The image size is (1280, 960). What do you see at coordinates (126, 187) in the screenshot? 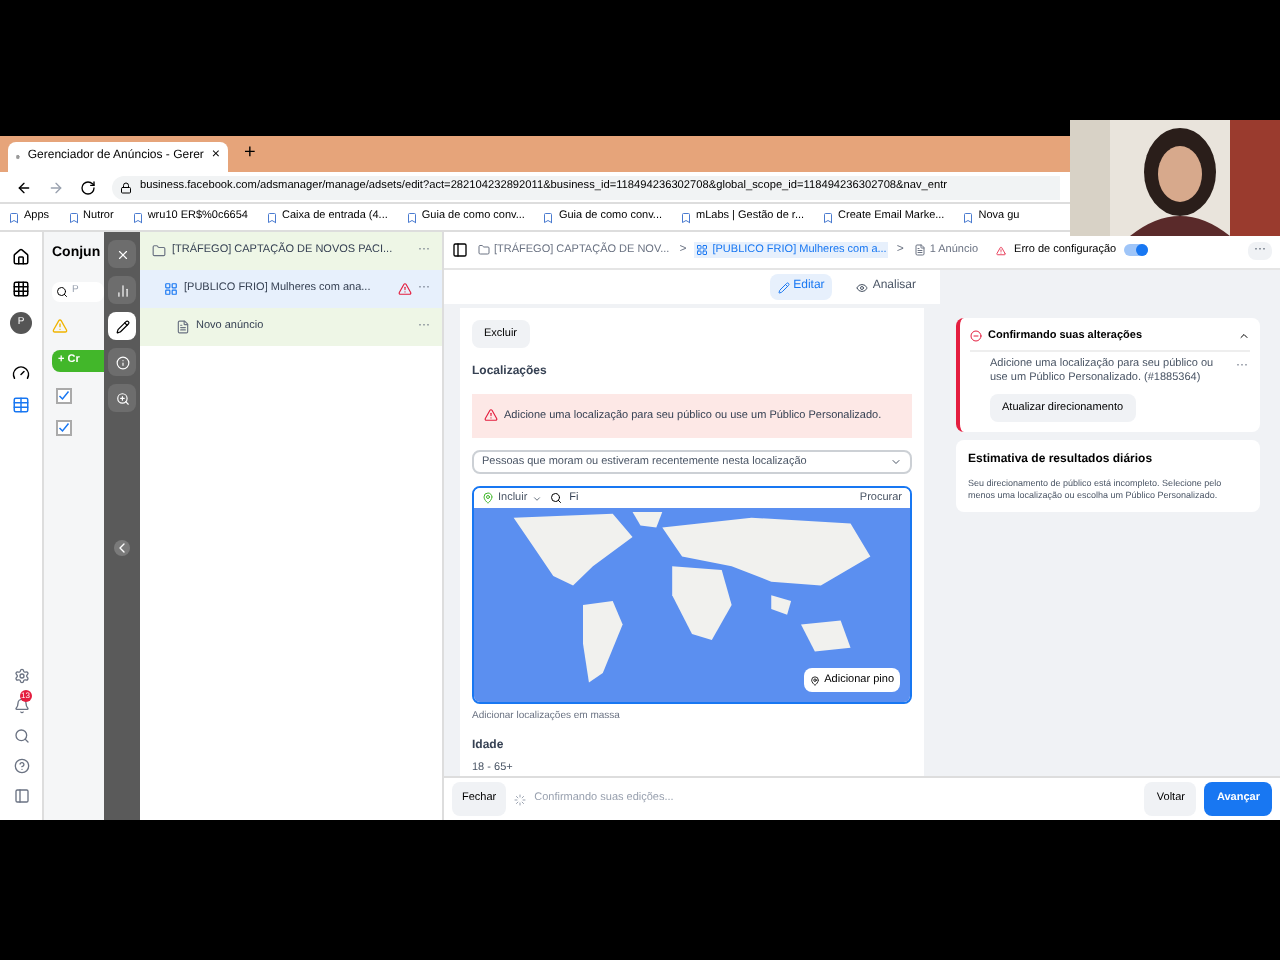
I see `lock-icon` at bounding box center [126, 187].